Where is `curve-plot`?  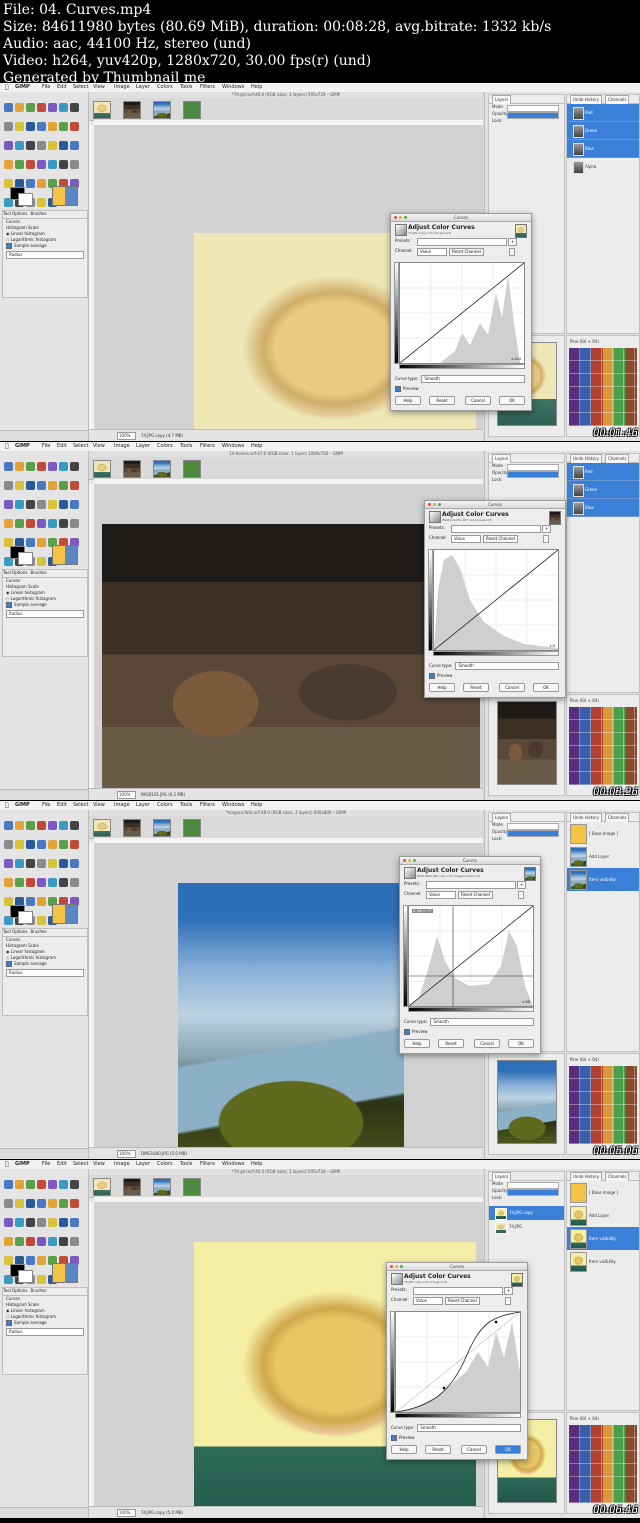 curve-plot is located at coordinates (458, 1362).